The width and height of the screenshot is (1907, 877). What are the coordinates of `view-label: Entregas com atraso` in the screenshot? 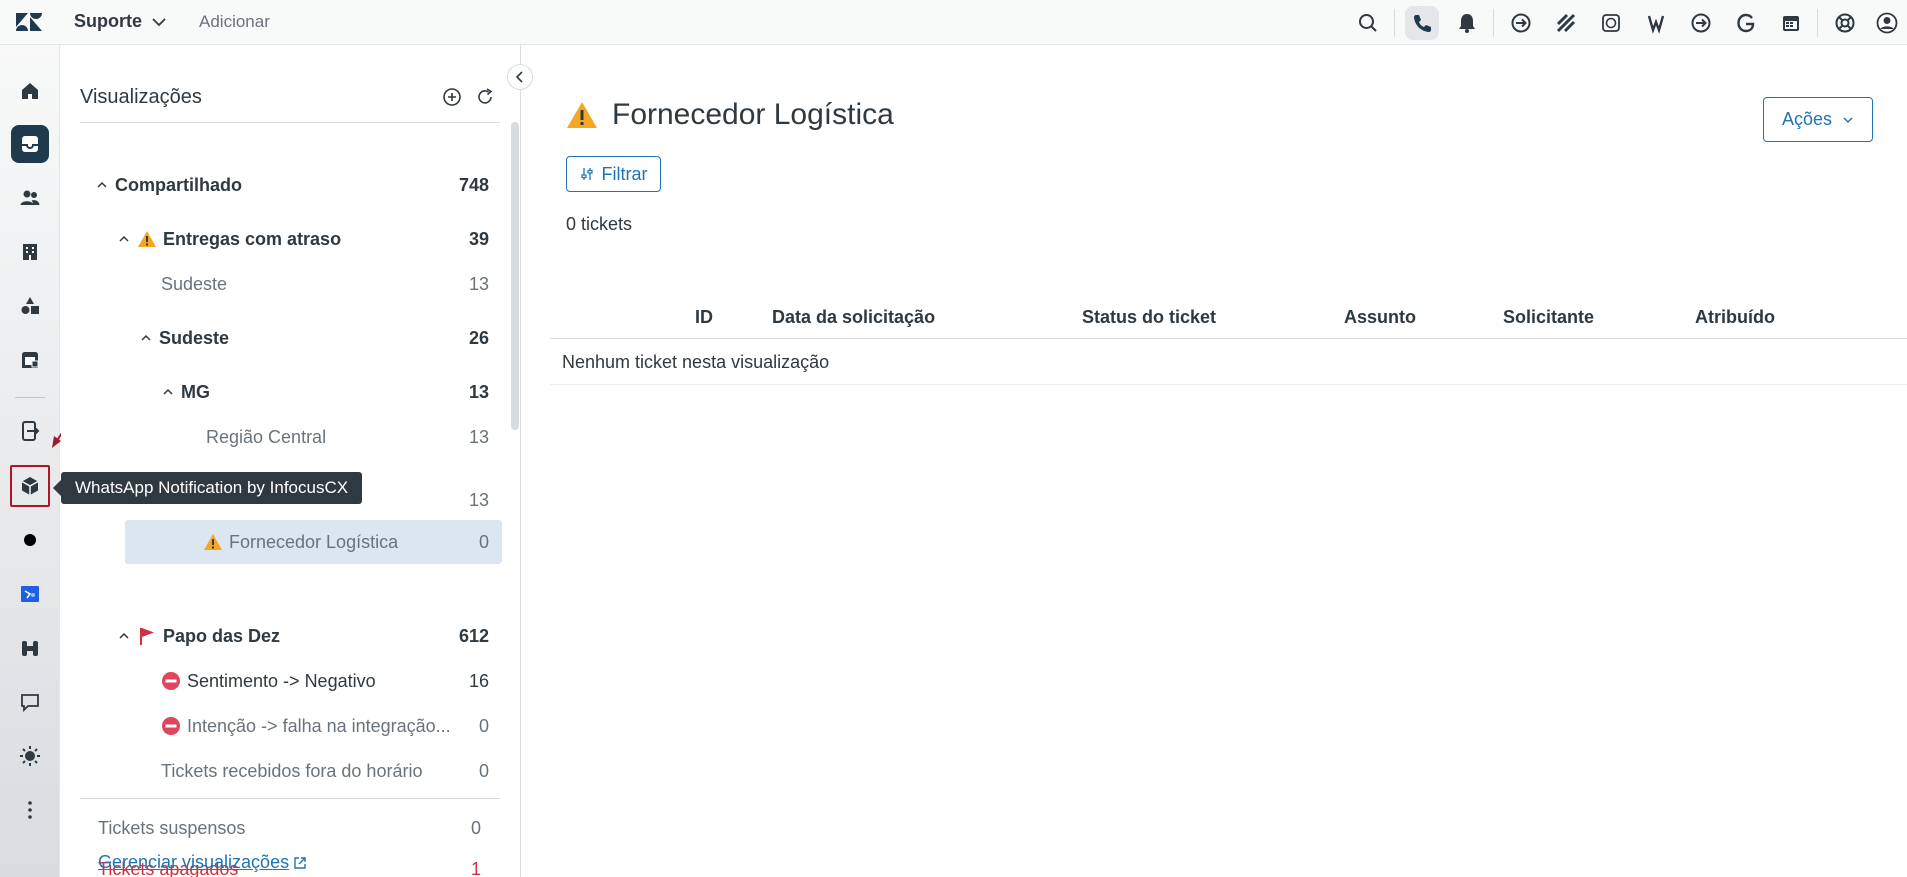 It's located at (252, 238).